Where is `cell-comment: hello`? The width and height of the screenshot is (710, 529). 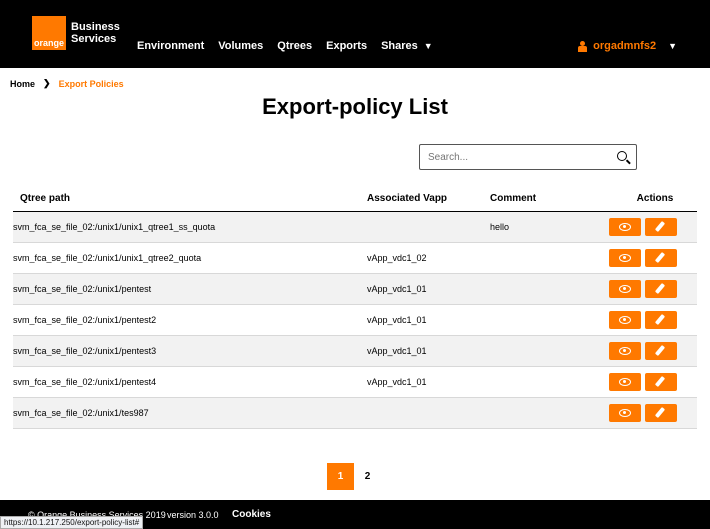
cell-comment: hello is located at coordinates (500, 227).